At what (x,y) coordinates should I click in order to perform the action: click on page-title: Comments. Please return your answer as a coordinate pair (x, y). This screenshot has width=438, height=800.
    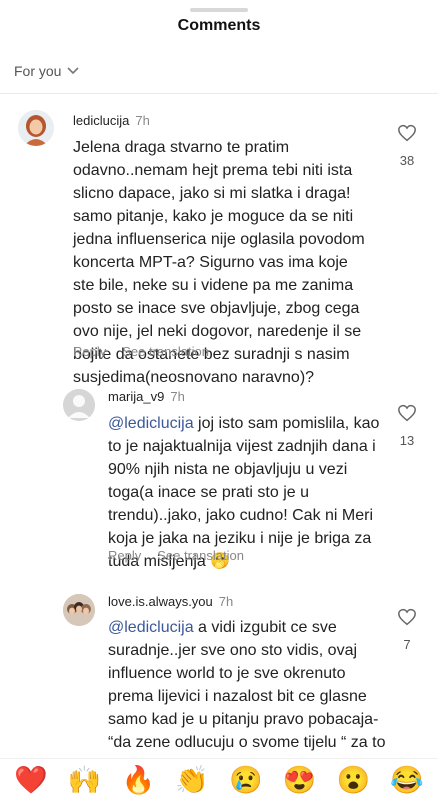
    Looking at the image, I should click on (219, 25).